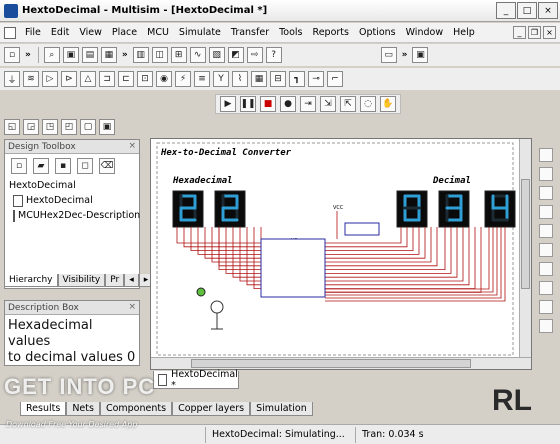 Image resolution: width=560 pixels, height=444 pixels. I want to click on menu-tools: Tools, so click(290, 32).